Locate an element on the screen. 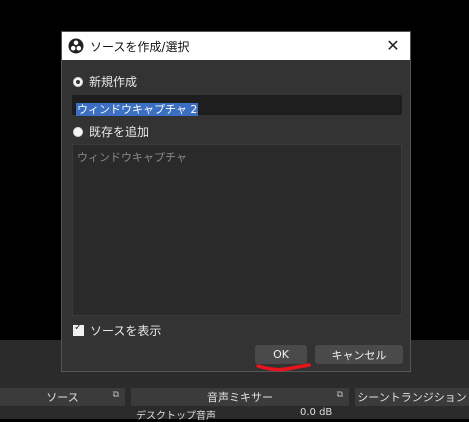  transitions-header-label: シーントランジション is located at coordinates (412, 397).